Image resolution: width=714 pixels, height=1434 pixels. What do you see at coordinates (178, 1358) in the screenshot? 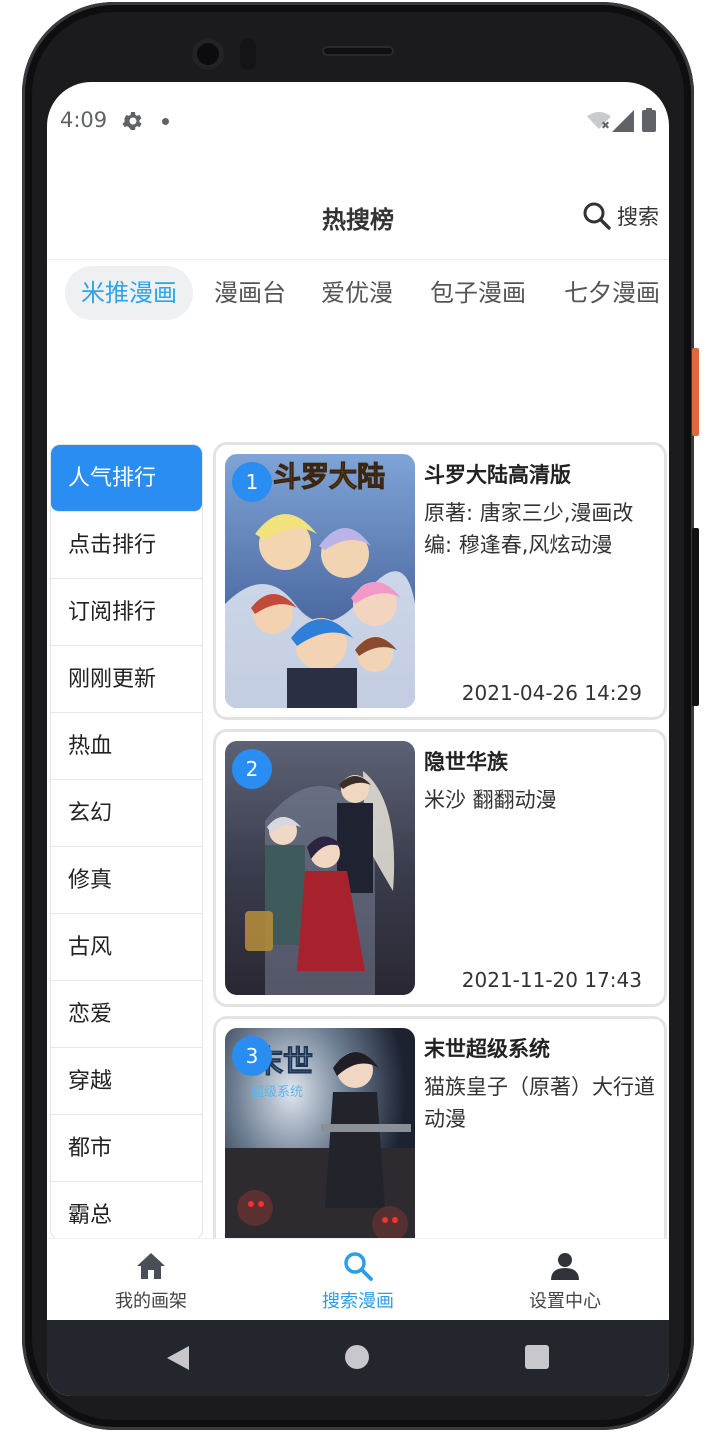
I see `back-icon` at bounding box center [178, 1358].